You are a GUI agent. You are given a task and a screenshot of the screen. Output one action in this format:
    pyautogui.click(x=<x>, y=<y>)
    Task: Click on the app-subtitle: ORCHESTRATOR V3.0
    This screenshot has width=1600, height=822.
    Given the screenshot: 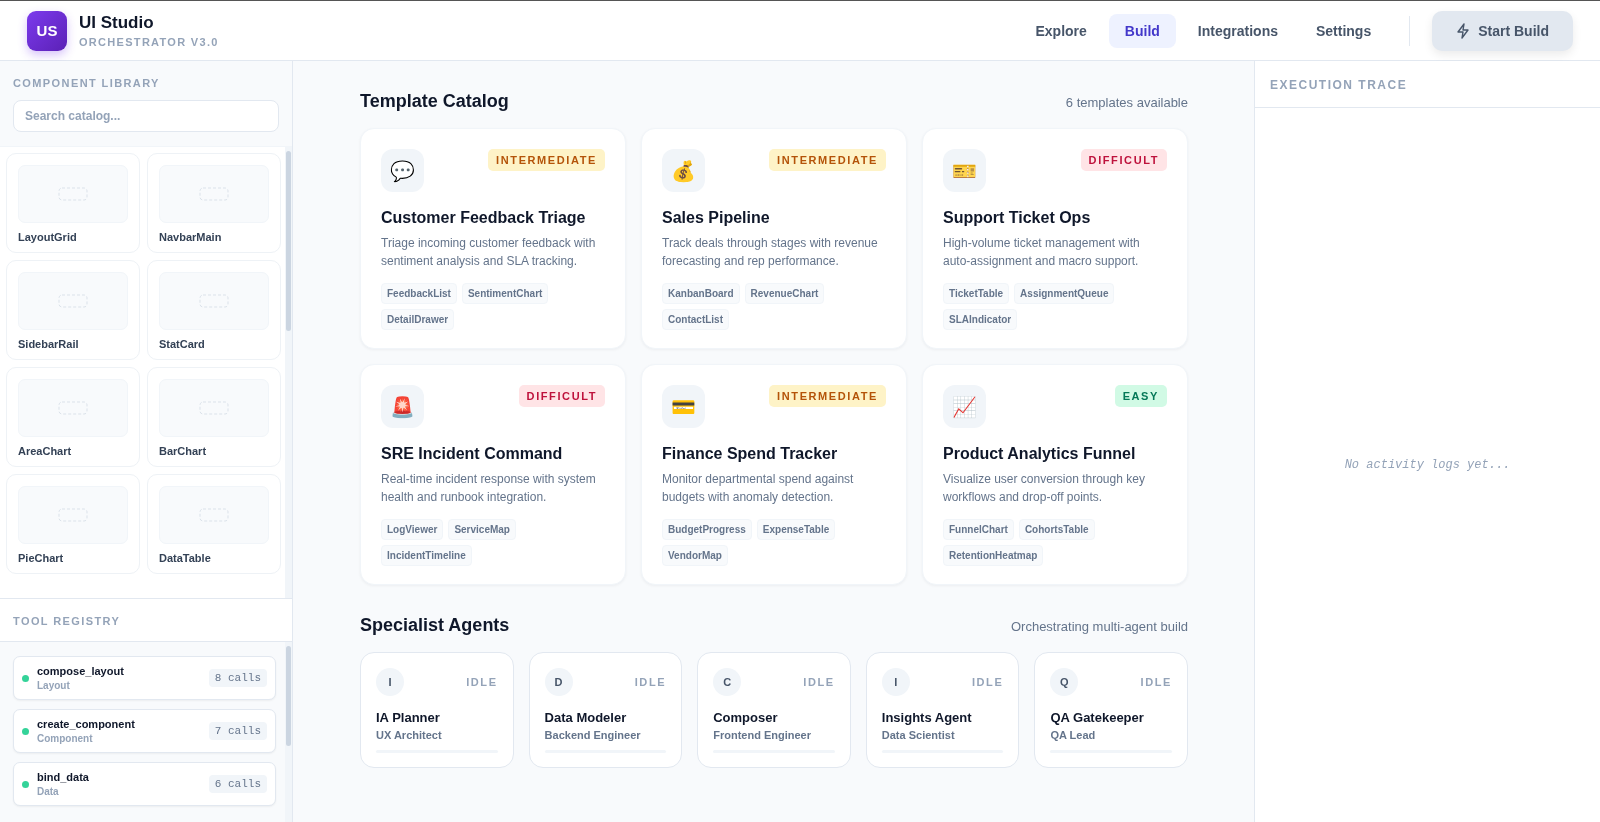 What is the action you would take?
    pyautogui.click(x=149, y=42)
    